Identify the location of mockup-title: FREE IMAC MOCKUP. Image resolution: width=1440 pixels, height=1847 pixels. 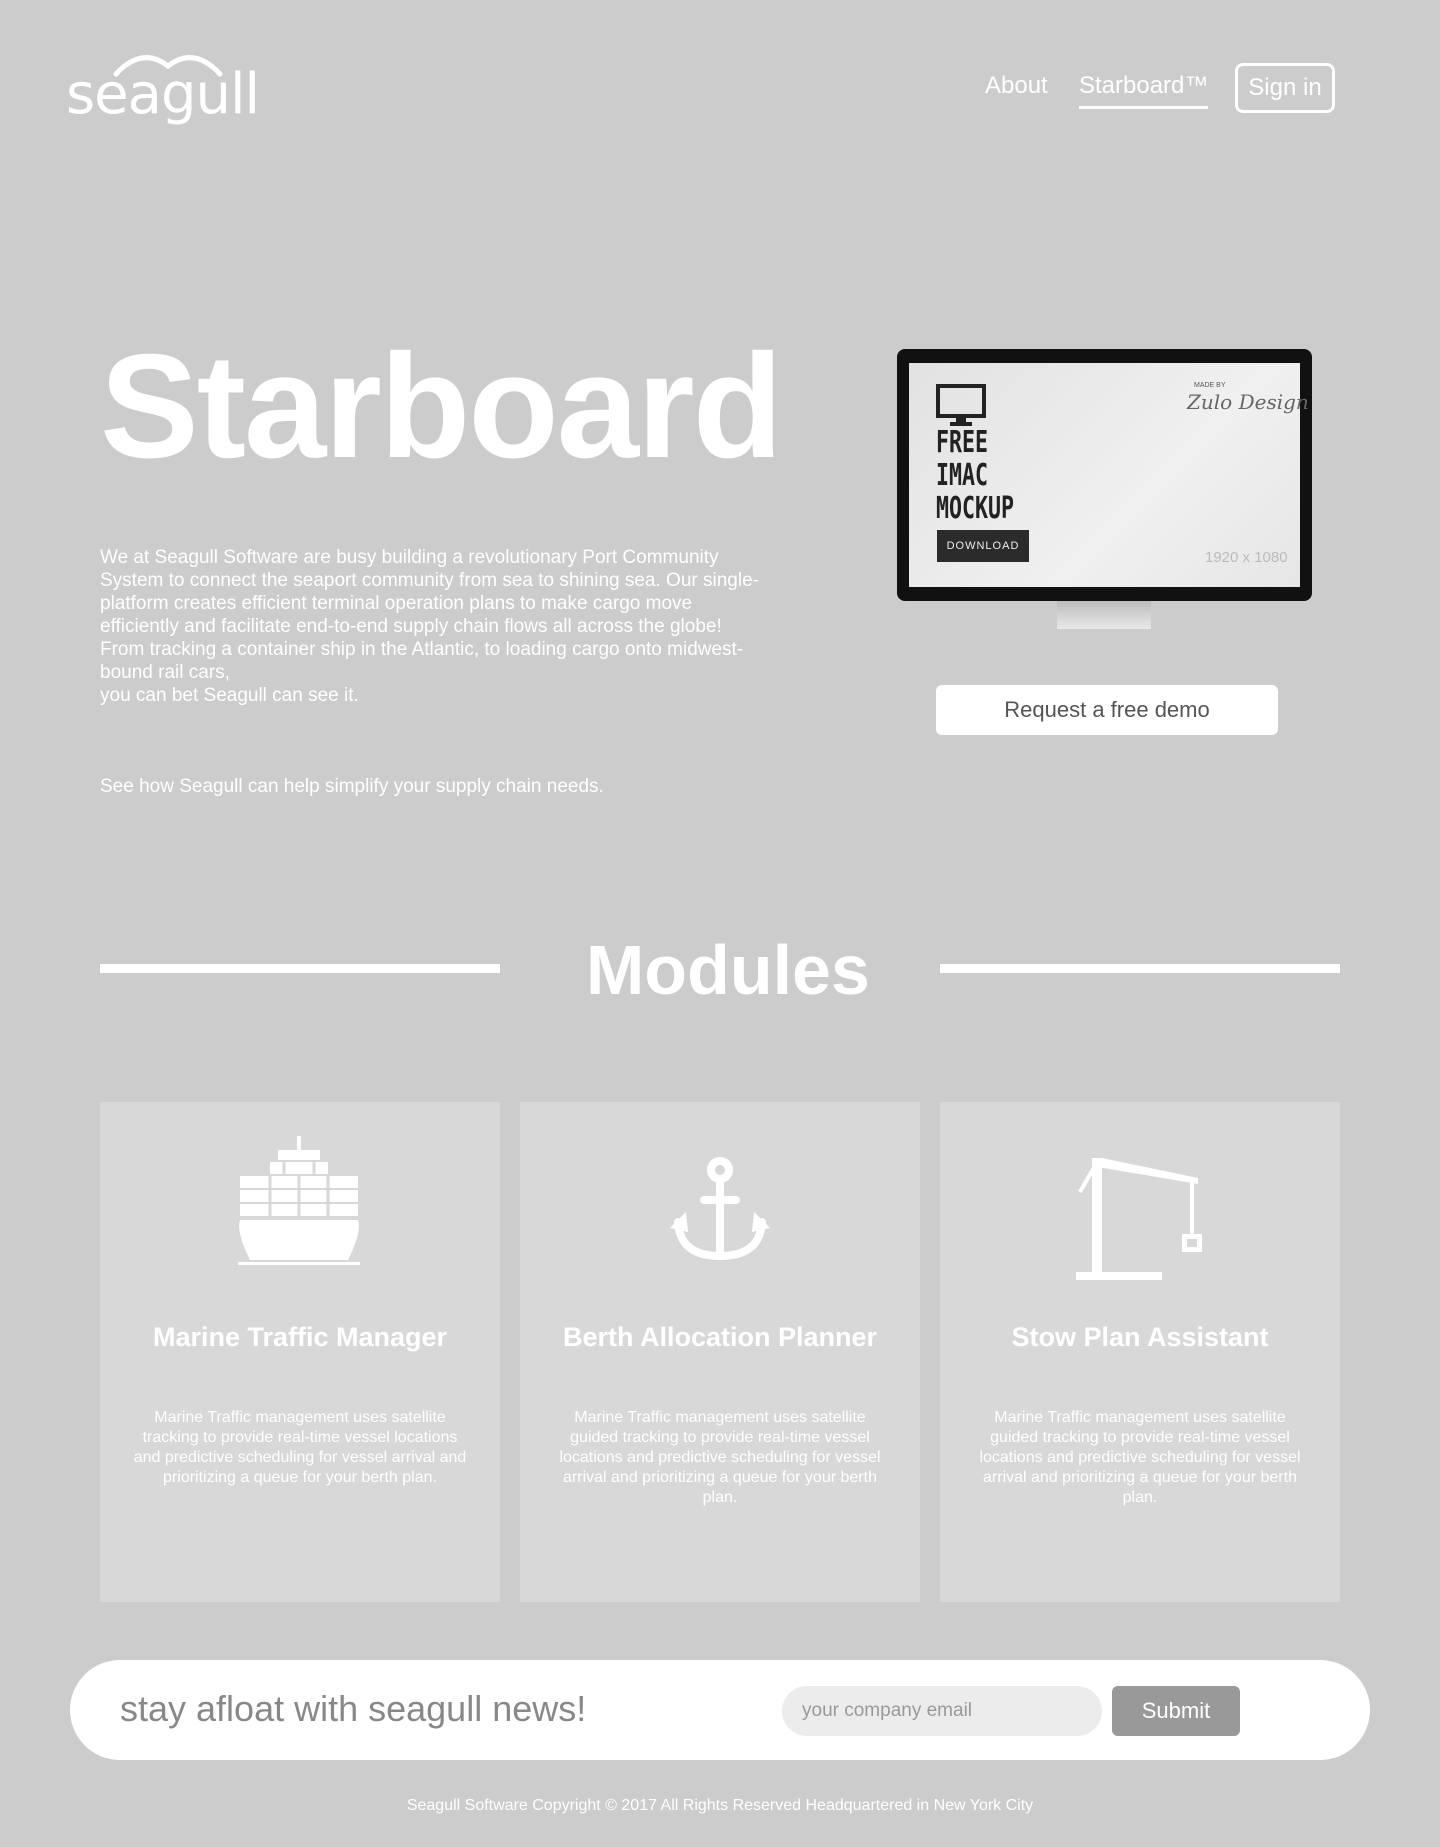
(986, 475).